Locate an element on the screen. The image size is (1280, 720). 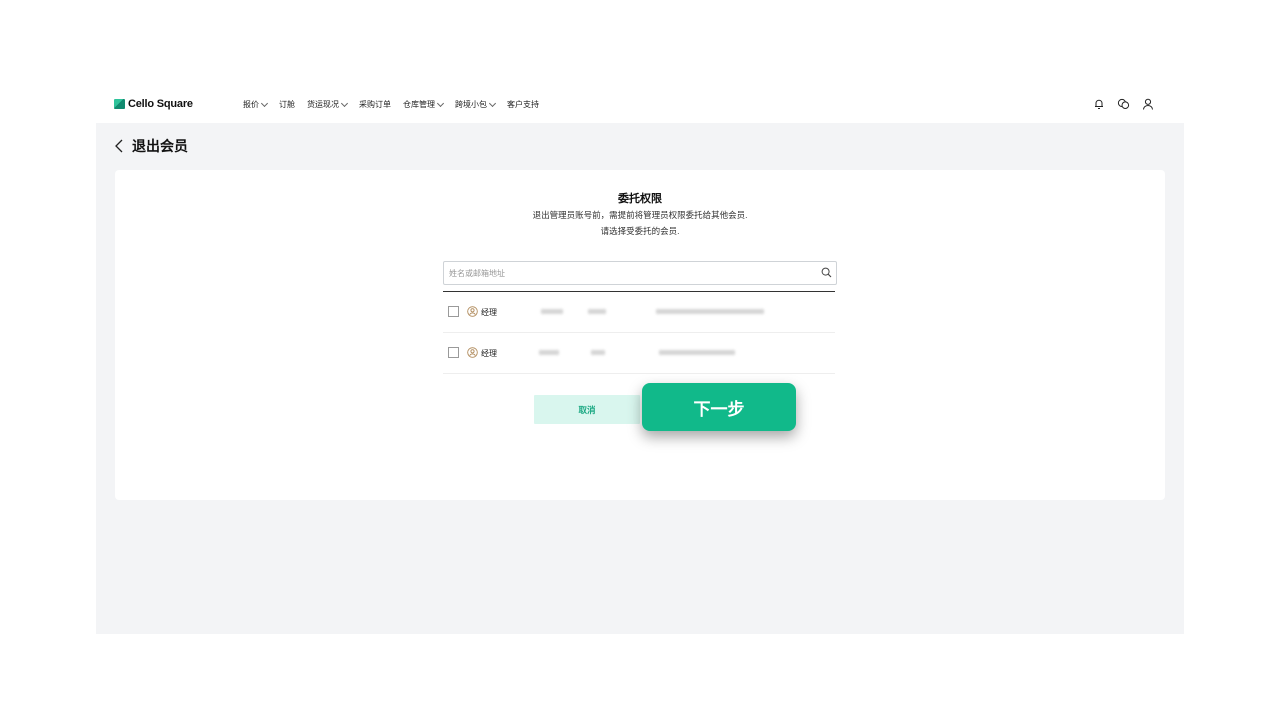
nav-item-label: 订舱 is located at coordinates (287, 104).